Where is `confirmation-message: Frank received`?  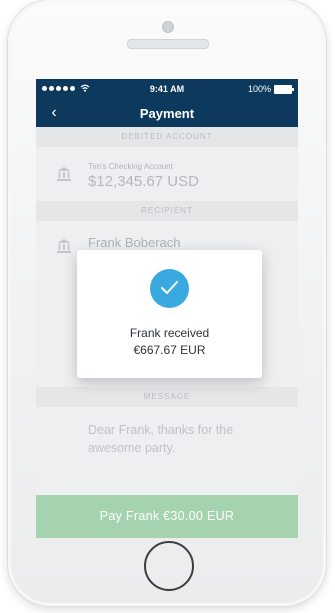
confirmation-message: Frank received is located at coordinates (169, 333).